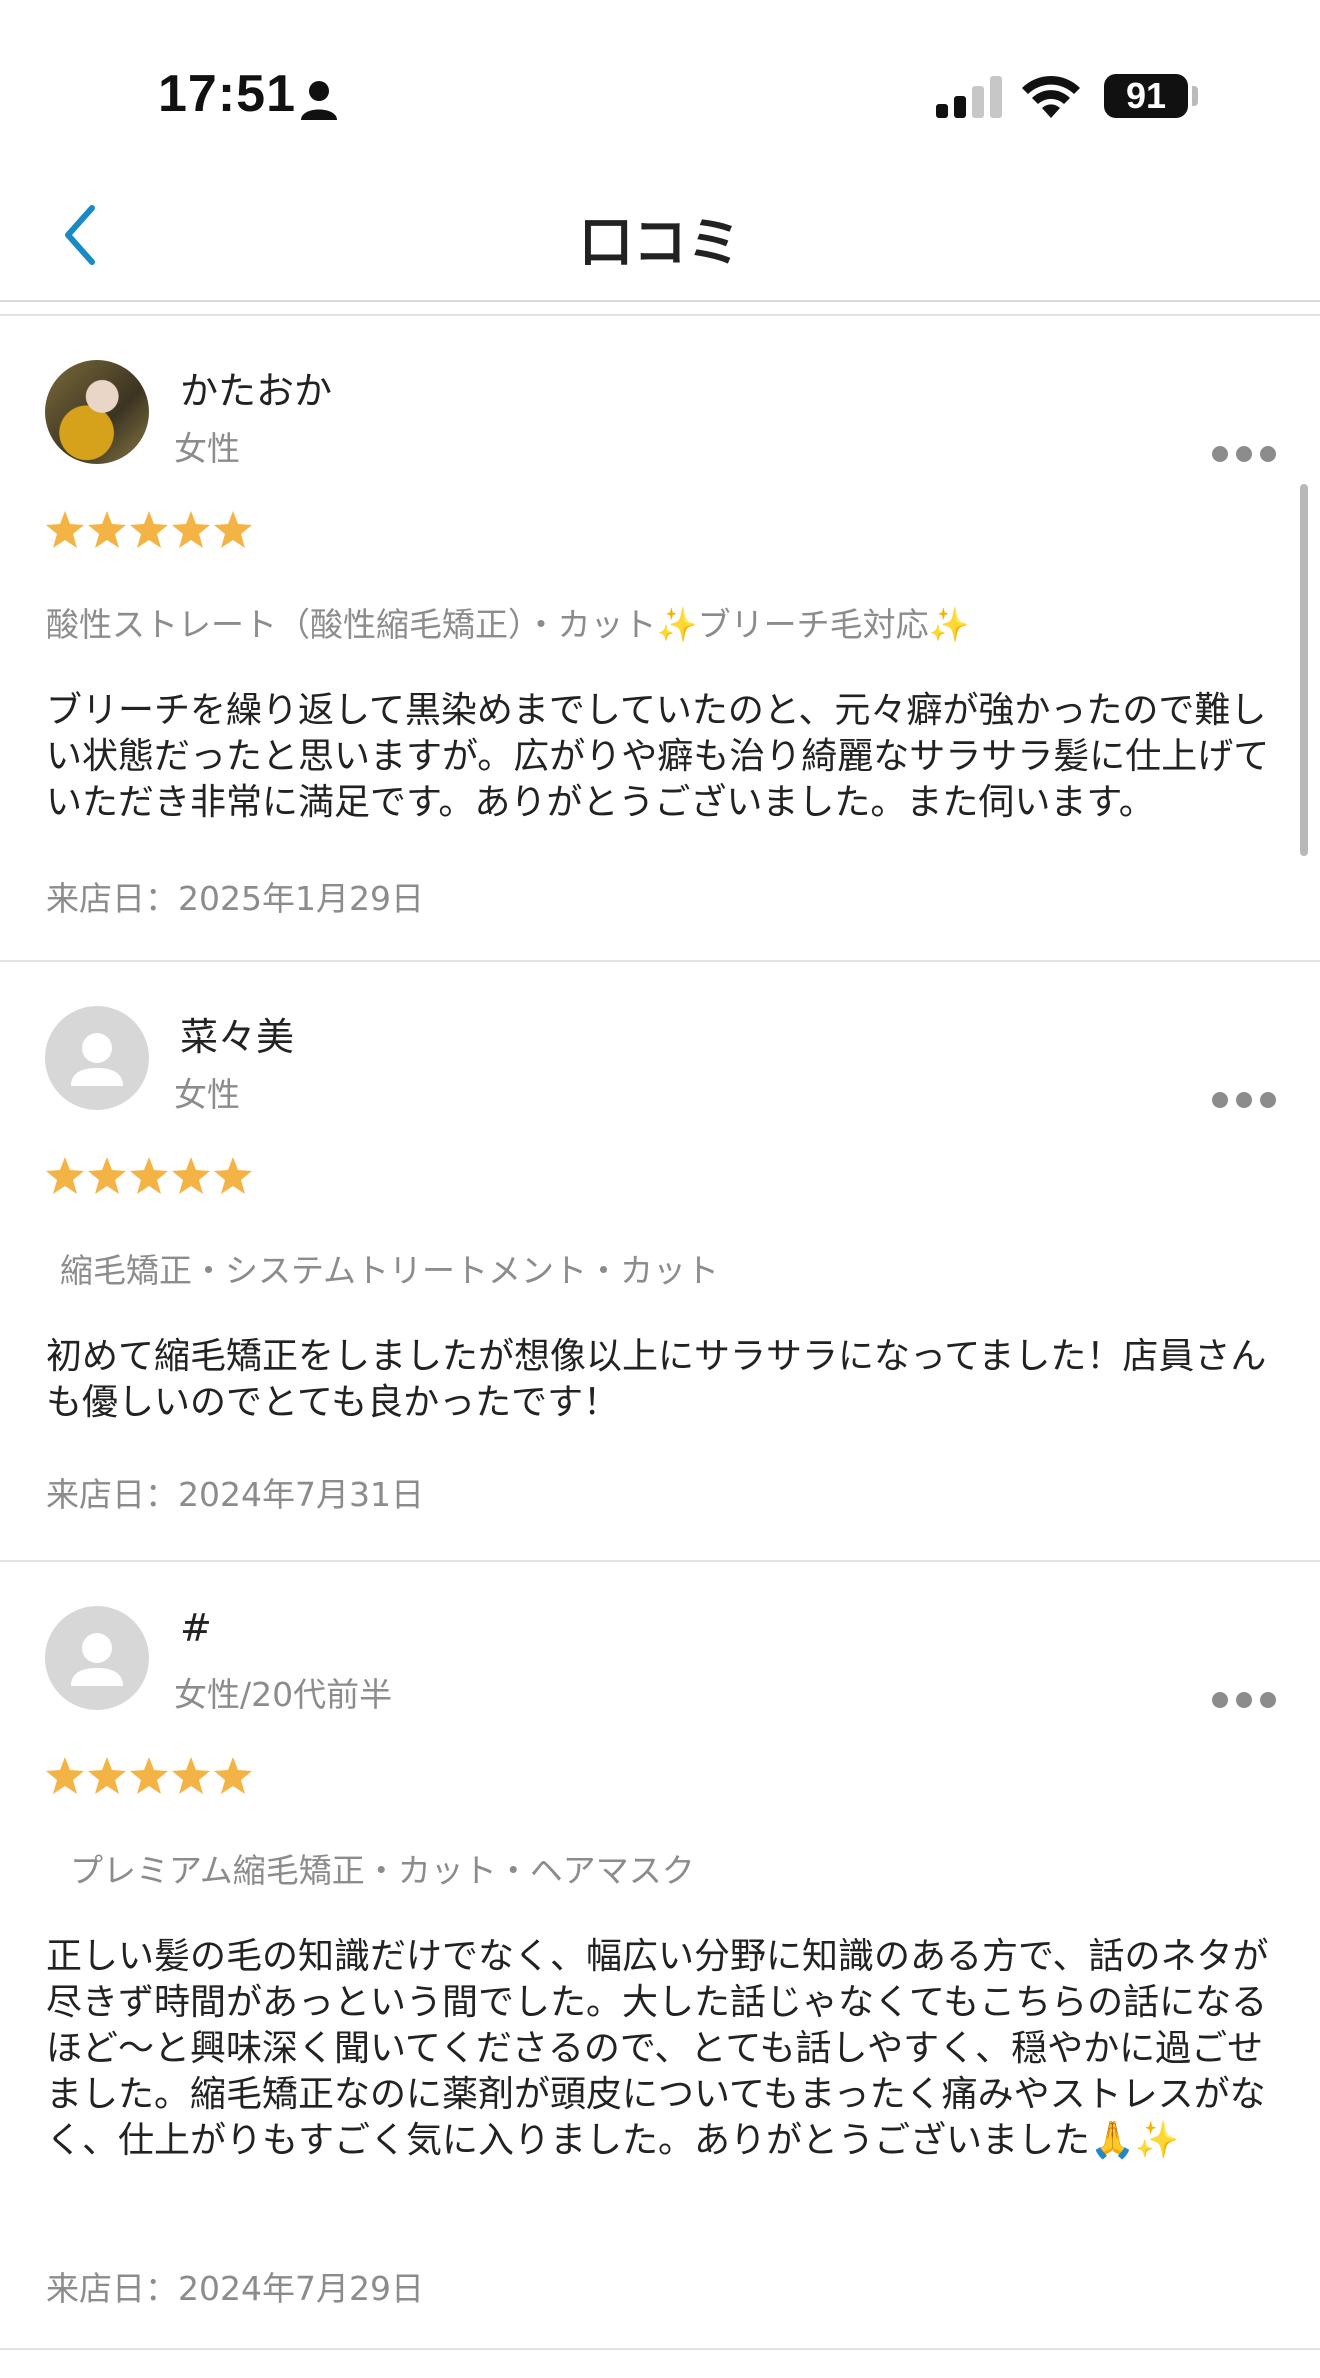  I want to click on status-bar: 17:51 91, so click(660, 85).